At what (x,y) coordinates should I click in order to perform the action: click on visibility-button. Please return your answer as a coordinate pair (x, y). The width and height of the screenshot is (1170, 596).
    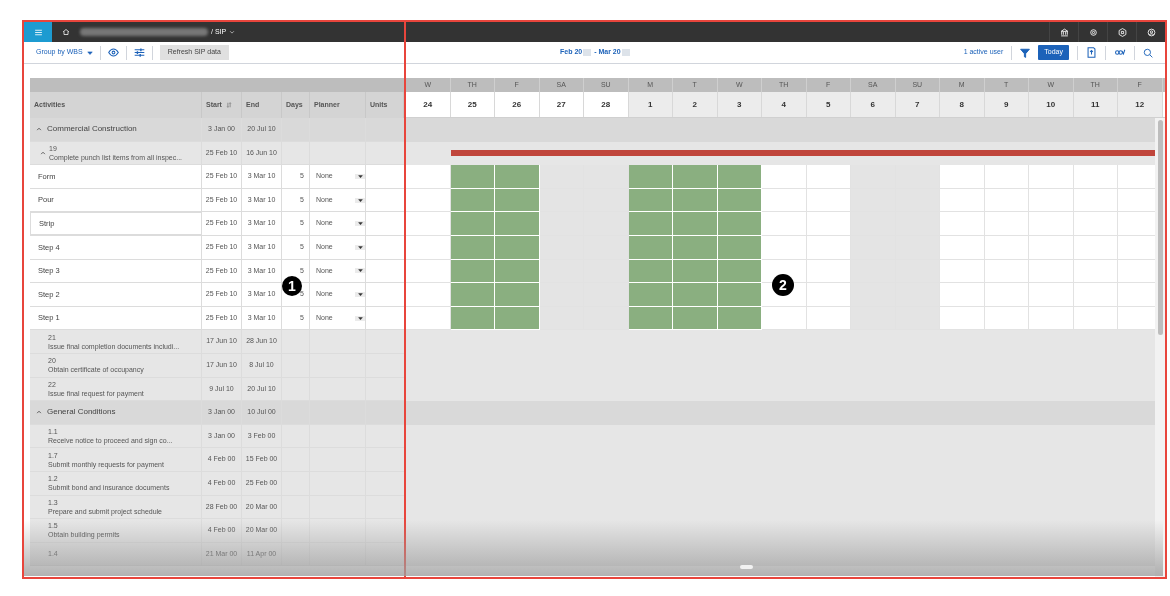
    Looking at the image, I should click on (113, 52).